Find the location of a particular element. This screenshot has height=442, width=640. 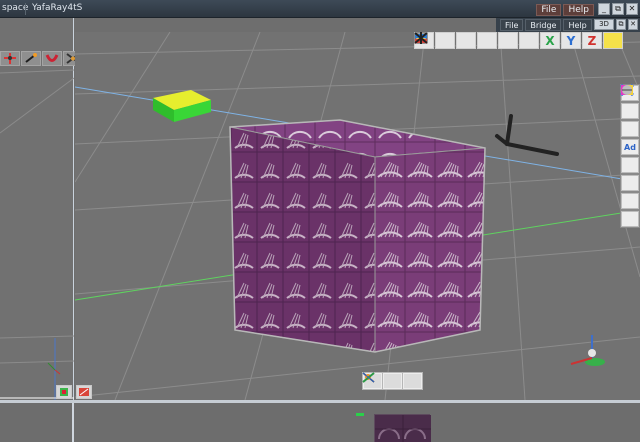

sub-menu-bar: File Bridge Help 3D ⧉ ✕ is located at coordinates (568, 25).